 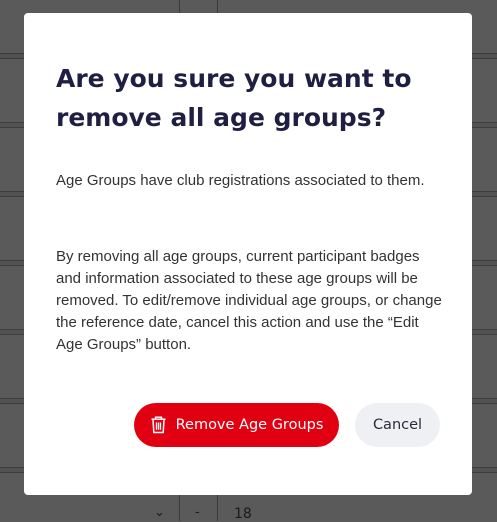 I want to click on remove-button-label: Remove Age Groups, so click(x=249, y=425).